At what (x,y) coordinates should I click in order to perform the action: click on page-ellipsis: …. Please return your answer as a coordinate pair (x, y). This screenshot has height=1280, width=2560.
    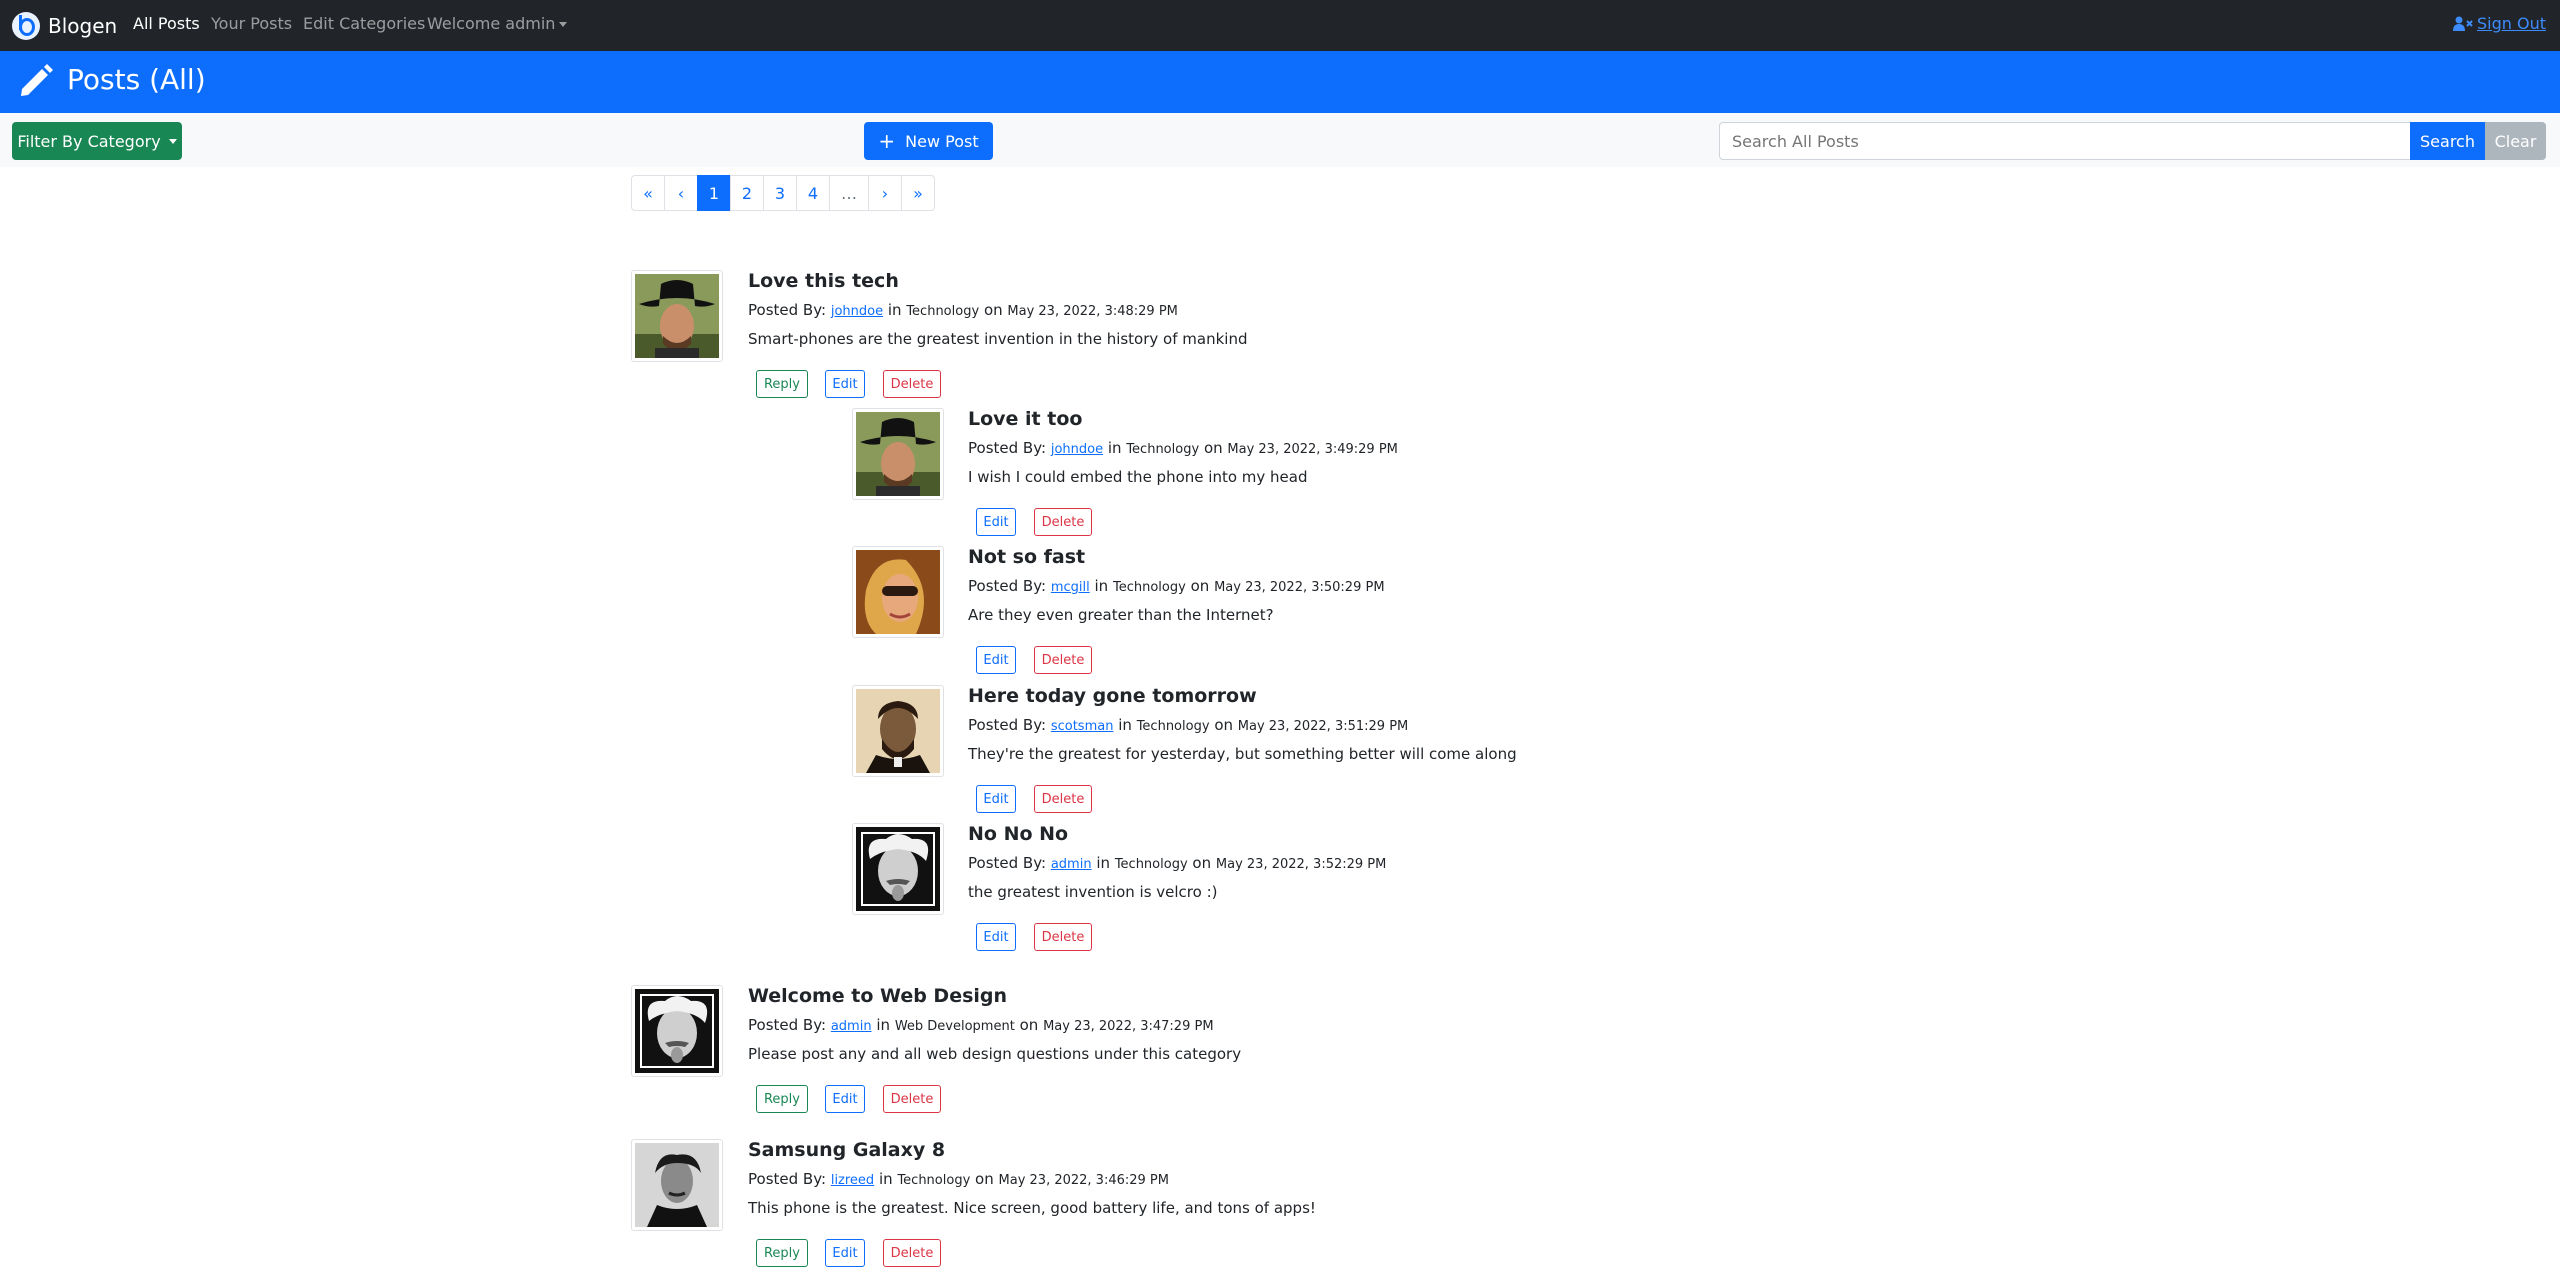
    Looking at the image, I should click on (849, 193).